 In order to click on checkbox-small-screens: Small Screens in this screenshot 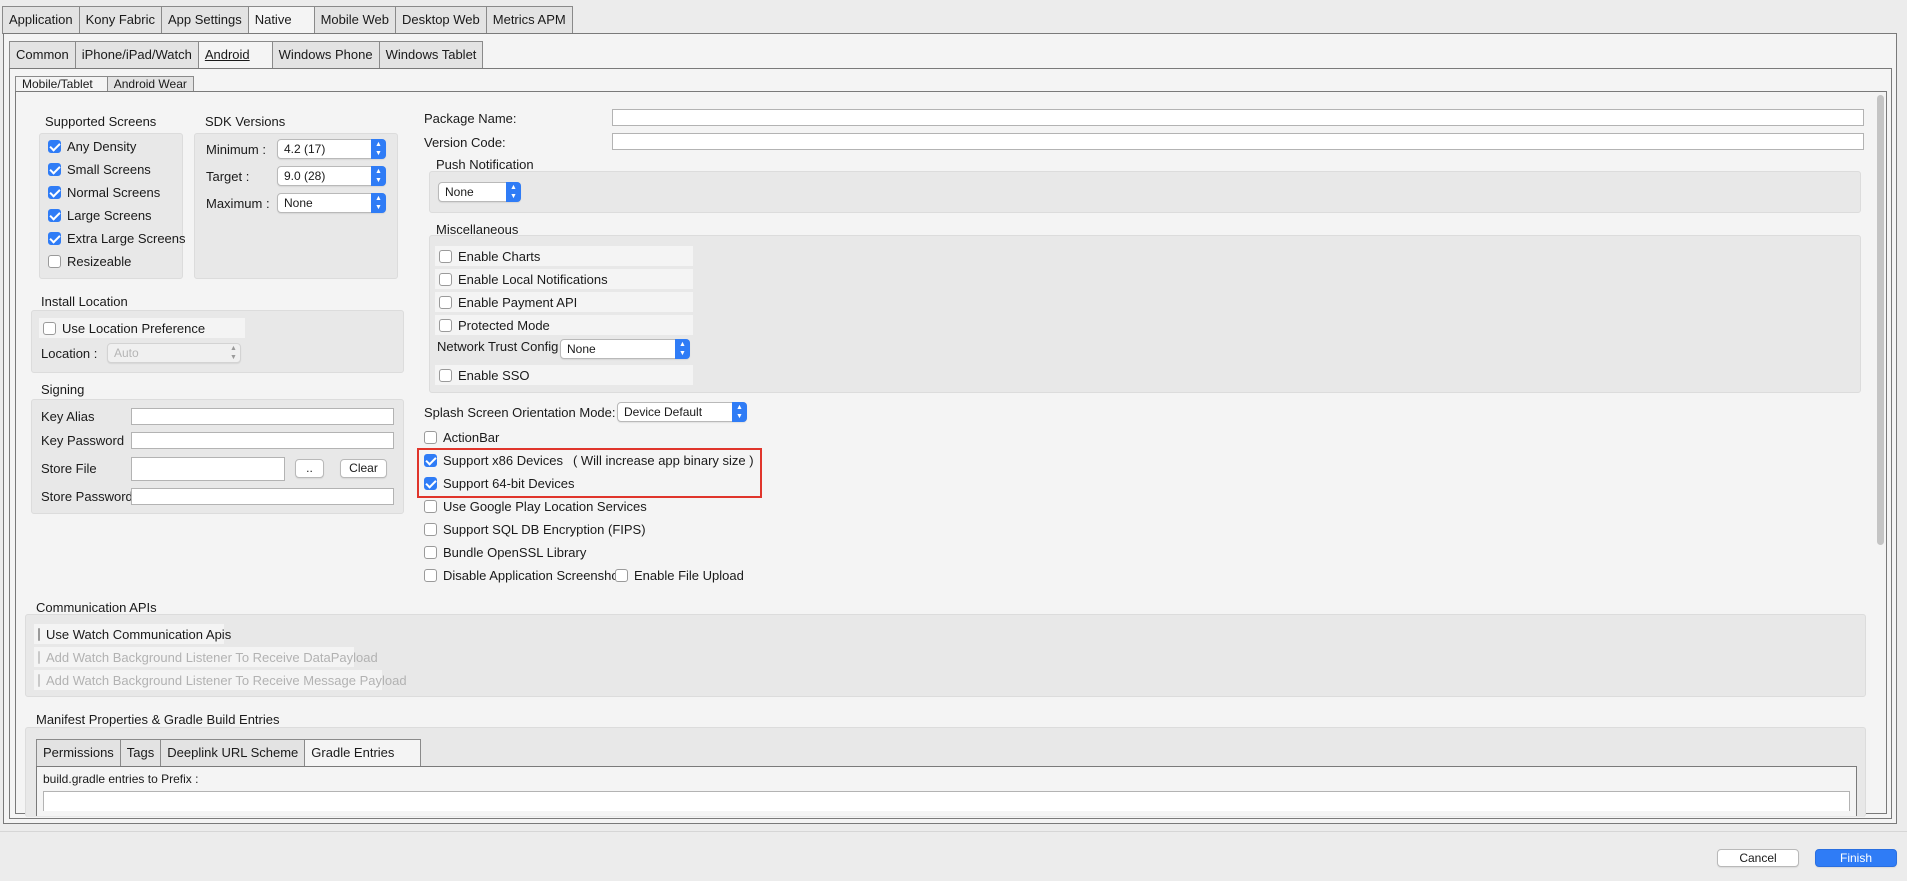, I will do `click(99, 169)`.